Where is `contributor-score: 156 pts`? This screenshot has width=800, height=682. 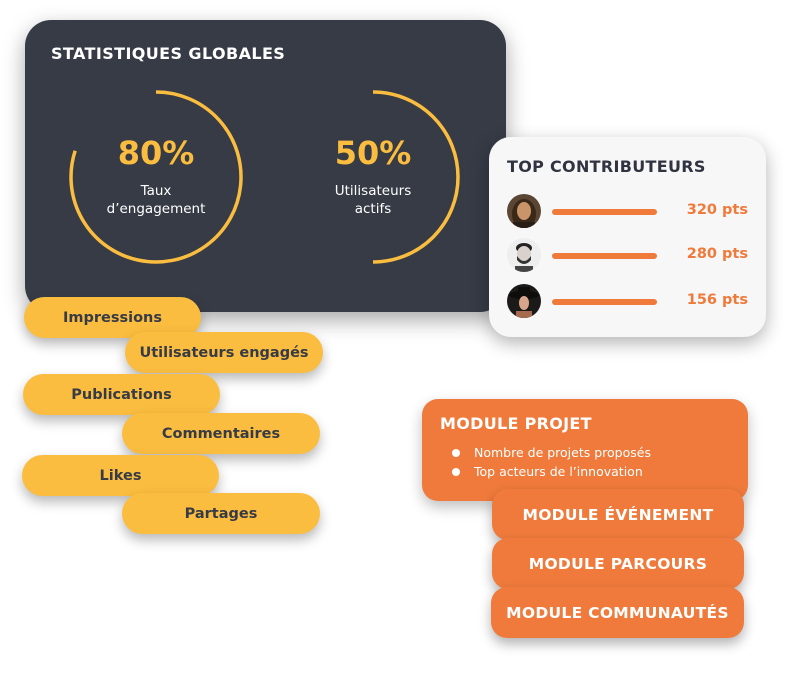 contributor-score: 156 pts is located at coordinates (717, 300).